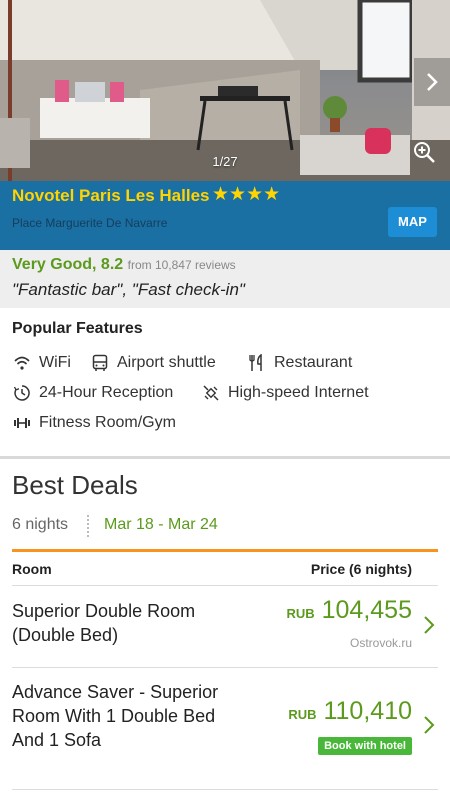 Image resolution: width=450 pixels, height=800 pixels. I want to click on clock-icon, so click(22, 393).